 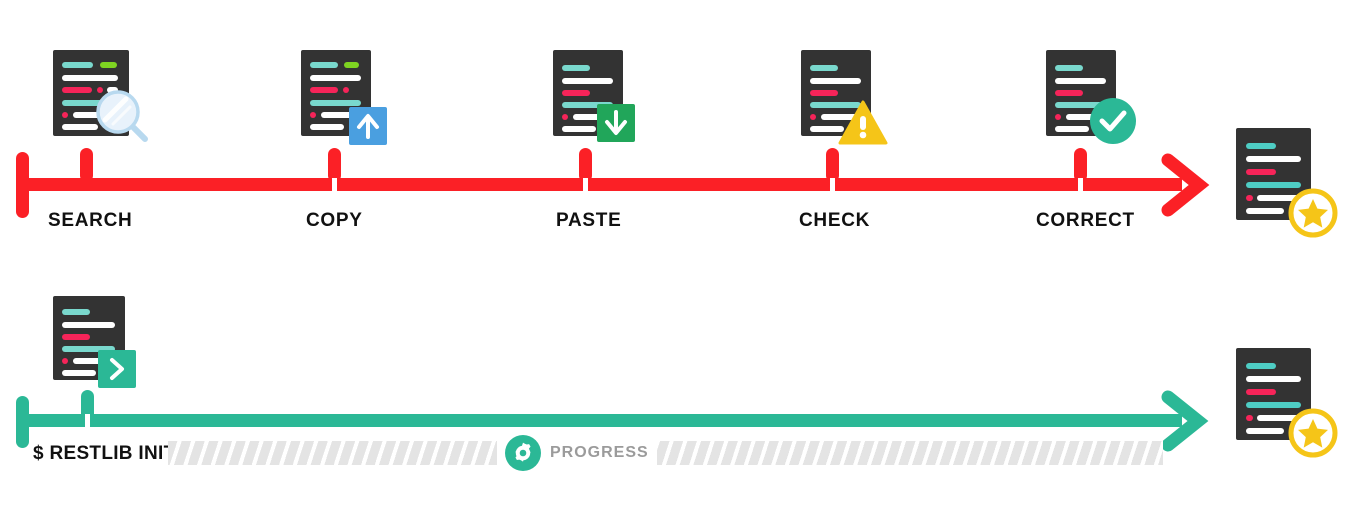 I want to click on progress-bar, so click(x=665, y=453).